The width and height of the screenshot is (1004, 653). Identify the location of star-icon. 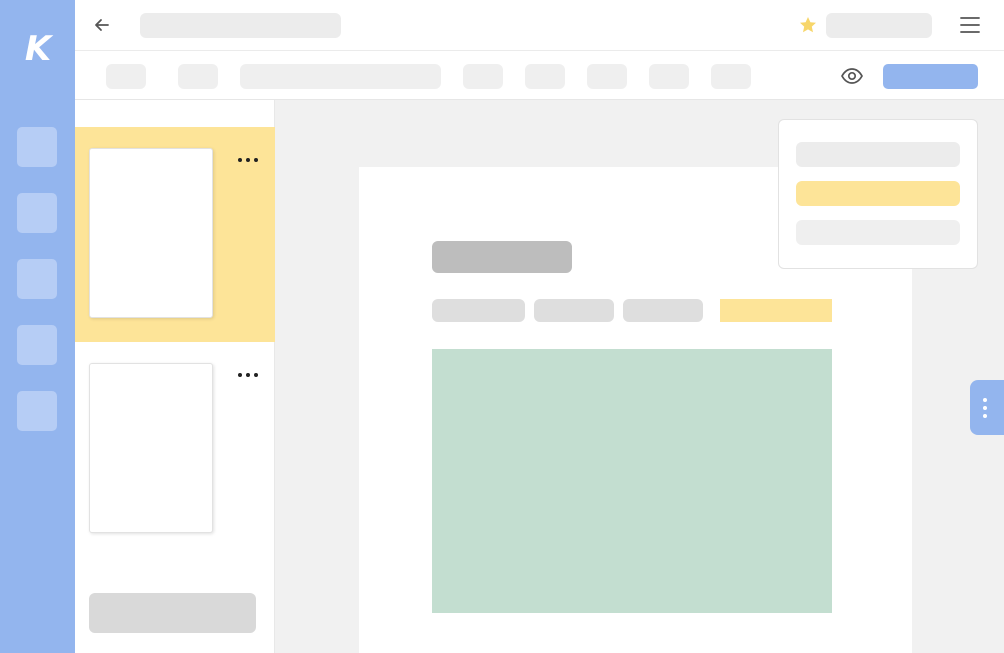
(808, 25).